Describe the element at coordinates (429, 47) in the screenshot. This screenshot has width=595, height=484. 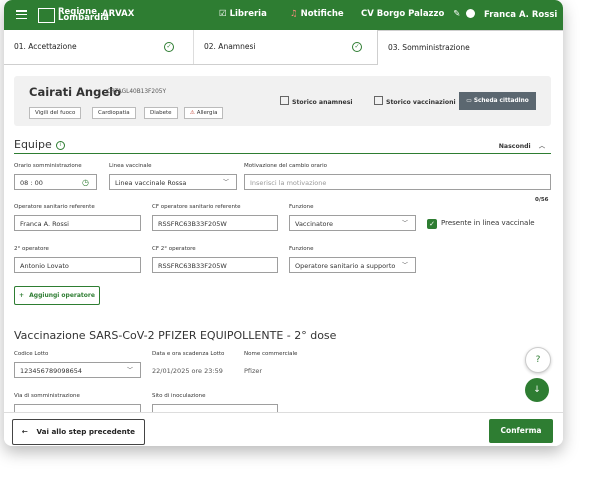
I see `step-label: 03. Somministrazione` at that location.